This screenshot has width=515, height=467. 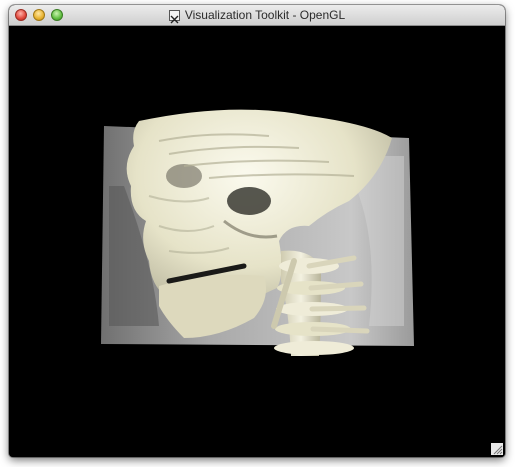 I want to click on window-title: Visualization Toolkit - OpenGL, so click(x=265, y=15).